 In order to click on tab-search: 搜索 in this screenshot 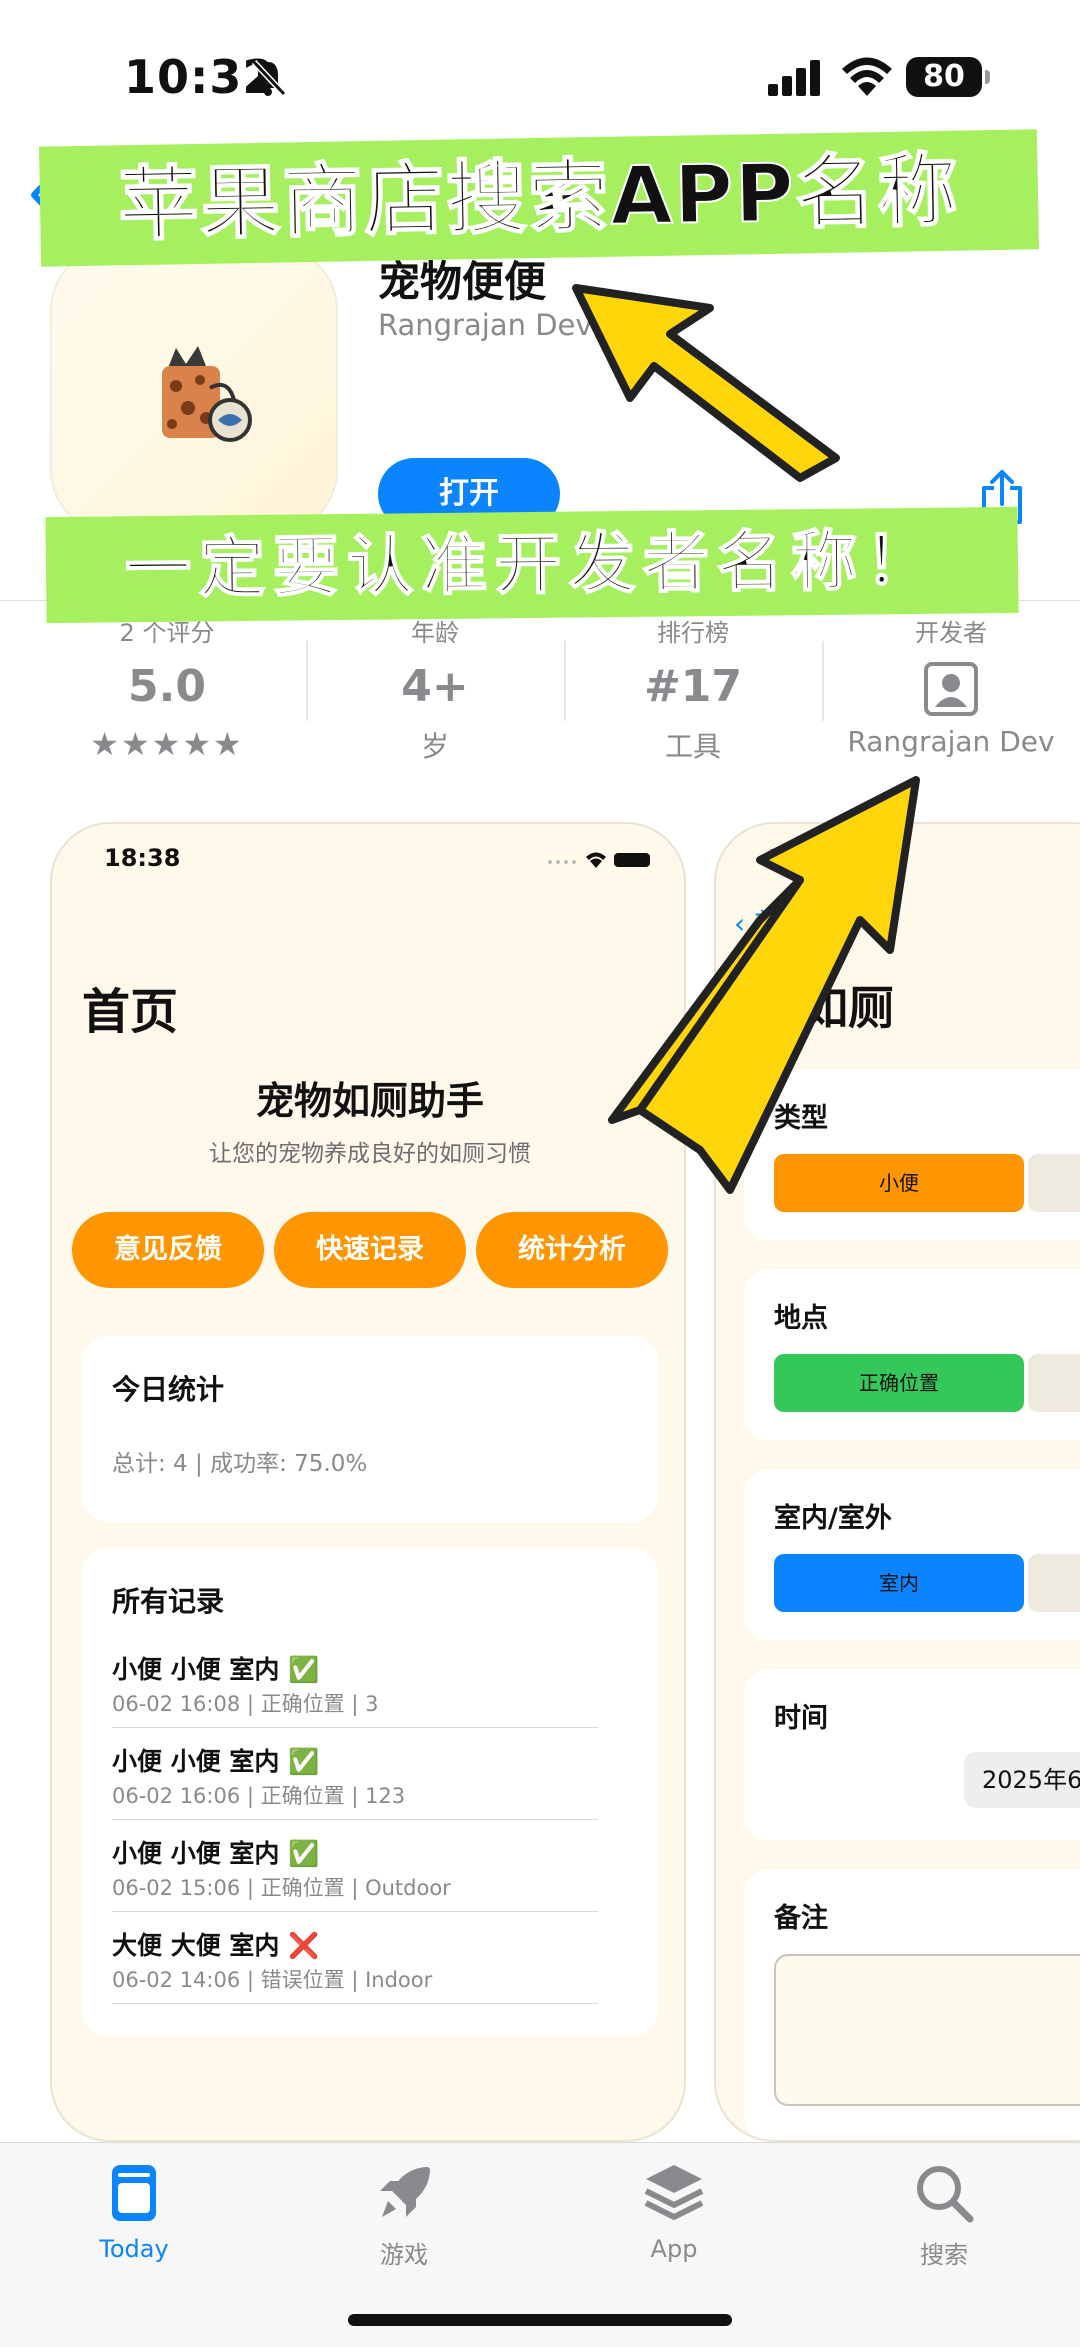, I will do `click(944, 2215)`.